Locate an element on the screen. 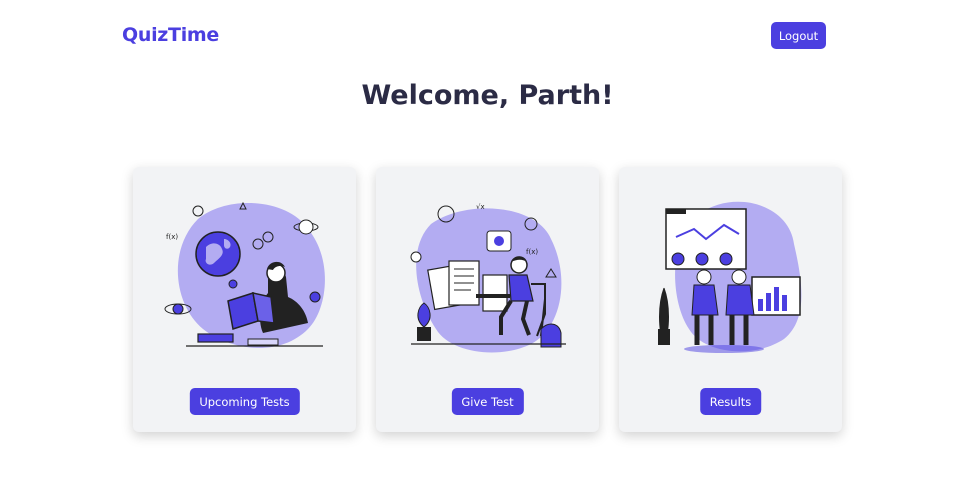 This screenshot has width=975, height=490. student-reading-book-icon: f(x) is located at coordinates (244, 274).